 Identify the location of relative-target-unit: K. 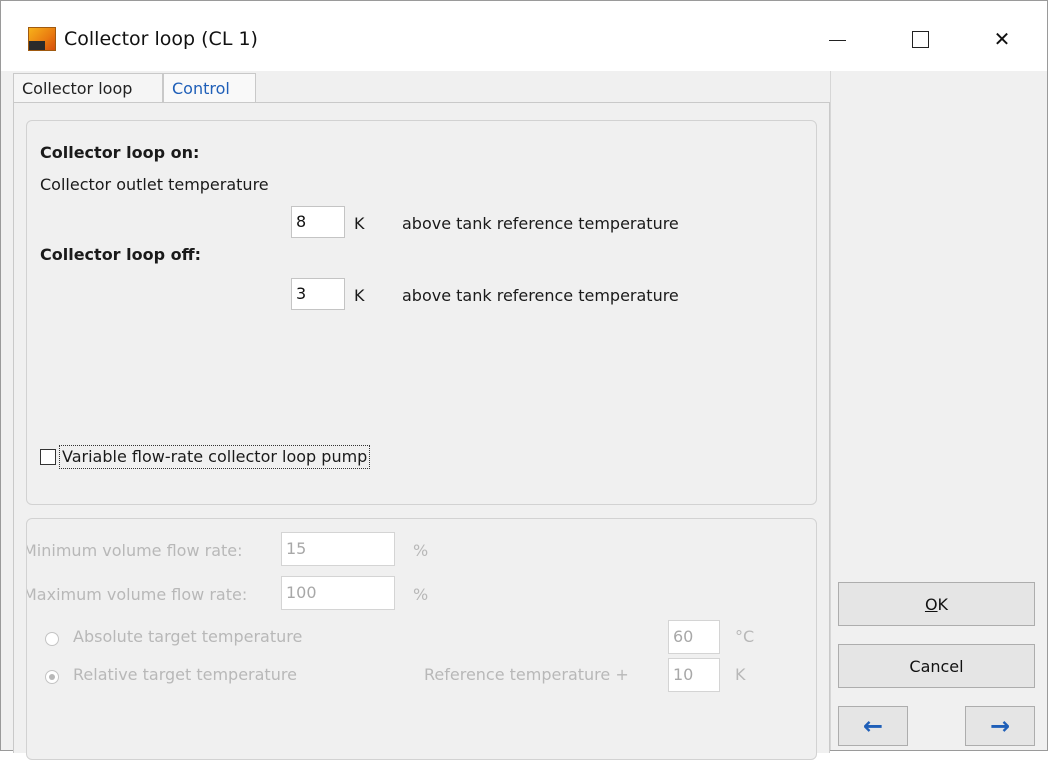
(740, 674).